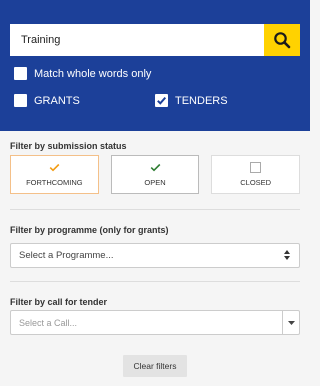  What do you see at coordinates (20, 100) in the screenshot?
I see `grants-checkbox` at bounding box center [20, 100].